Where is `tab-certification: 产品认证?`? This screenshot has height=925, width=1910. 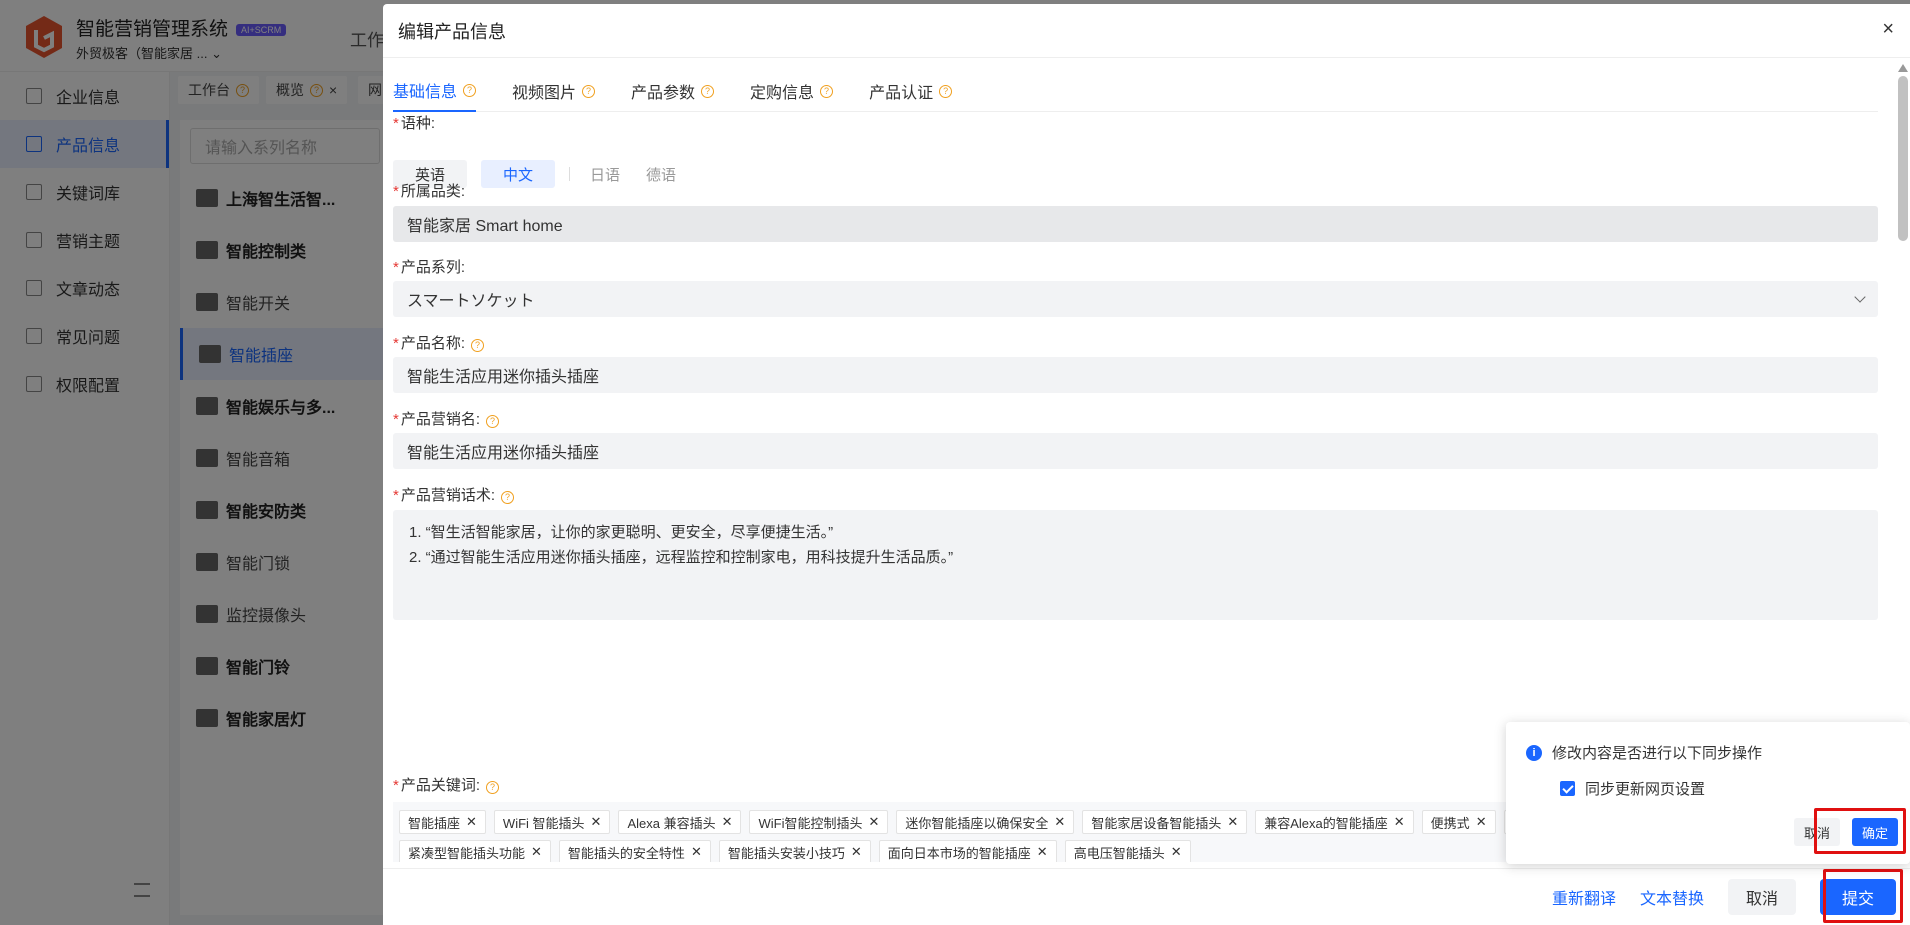
tab-certification: 产品认证? is located at coordinates (911, 91).